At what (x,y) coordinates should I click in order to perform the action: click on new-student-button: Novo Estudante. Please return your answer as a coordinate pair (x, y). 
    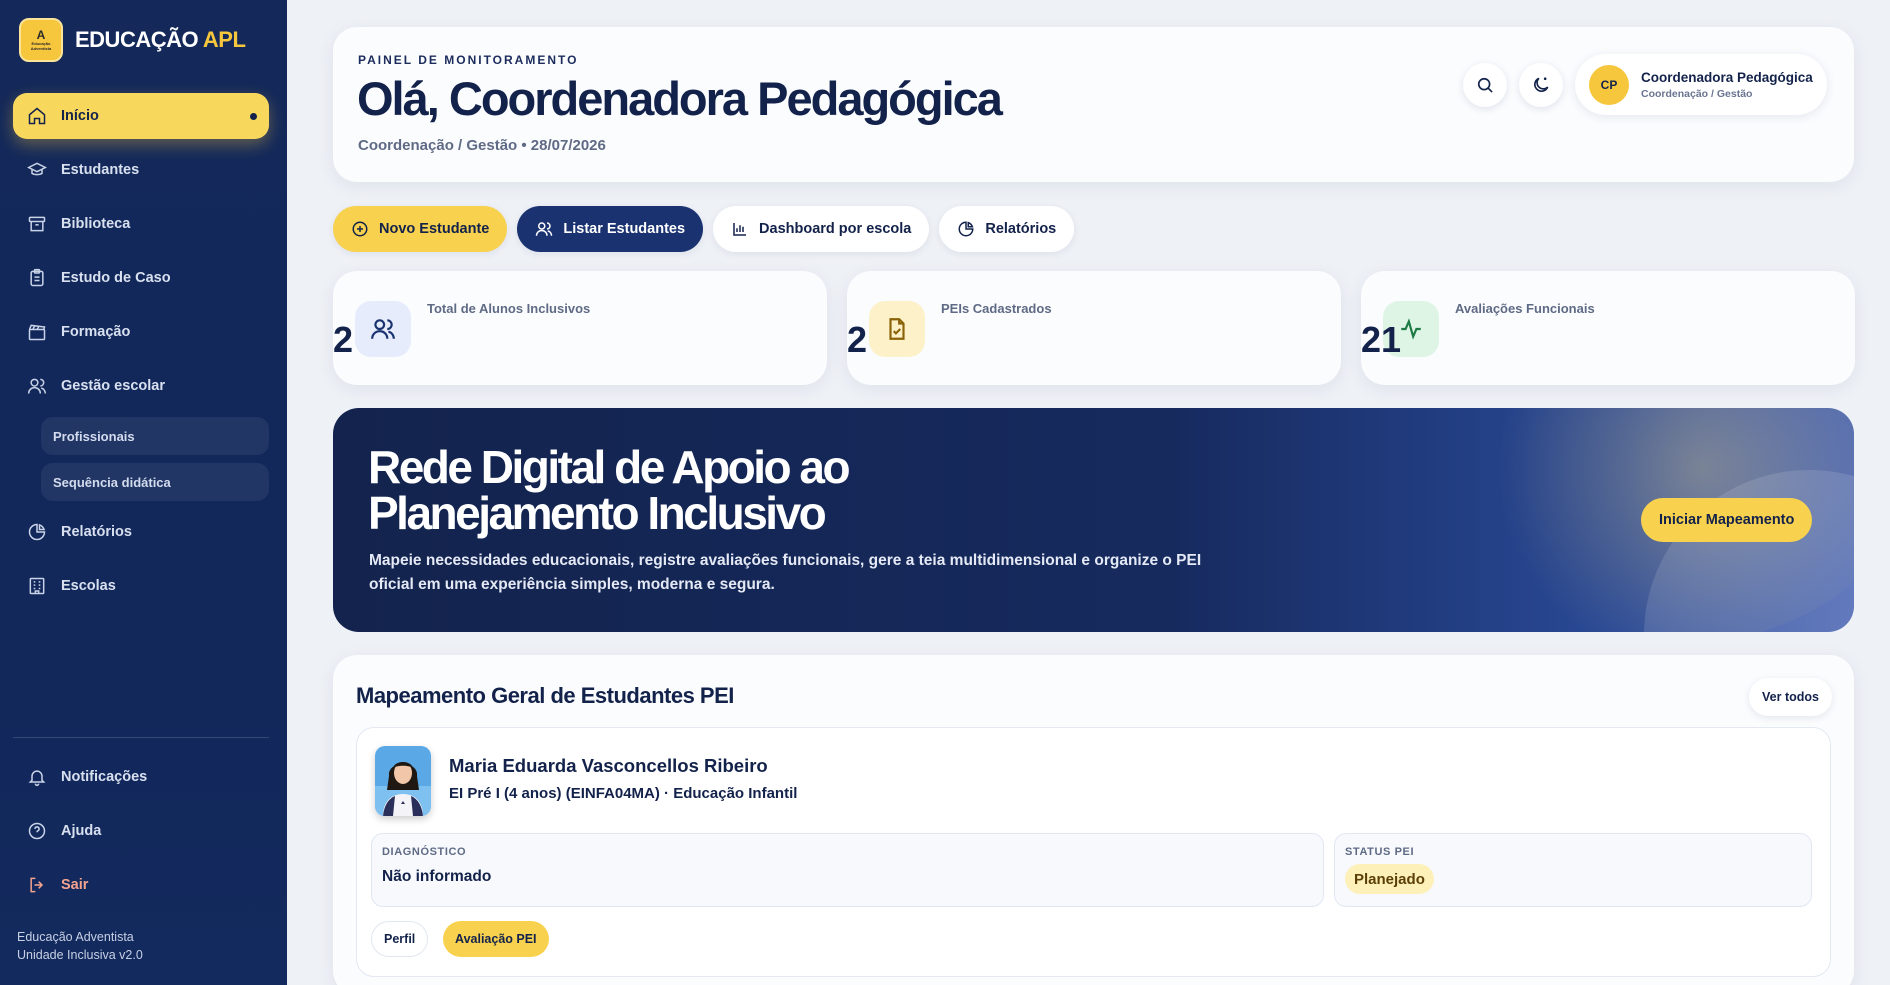
    Looking at the image, I should click on (420, 229).